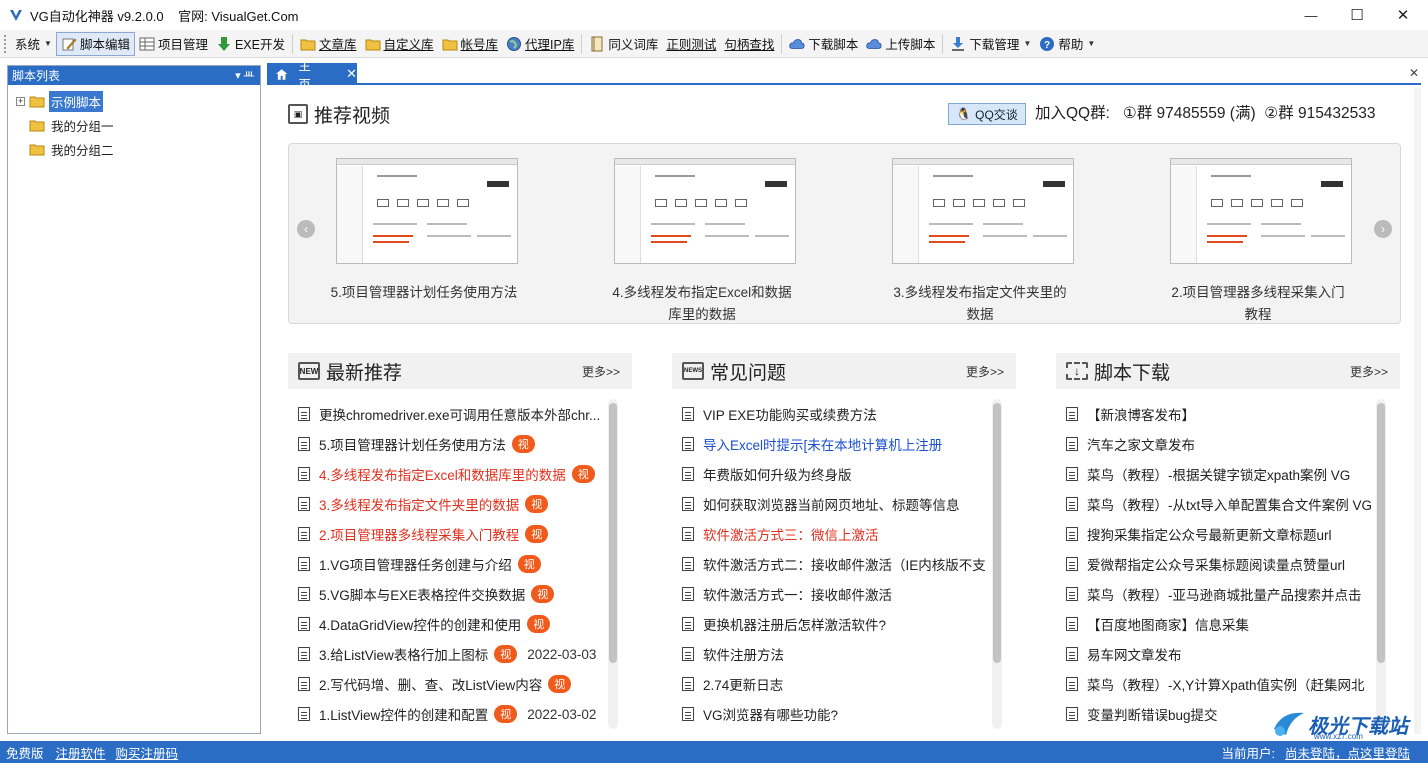 The height and width of the screenshot is (763, 1428). What do you see at coordinates (1226, 444) in the screenshot?
I see `list-item: 汽车之家文章发布` at bounding box center [1226, 444].